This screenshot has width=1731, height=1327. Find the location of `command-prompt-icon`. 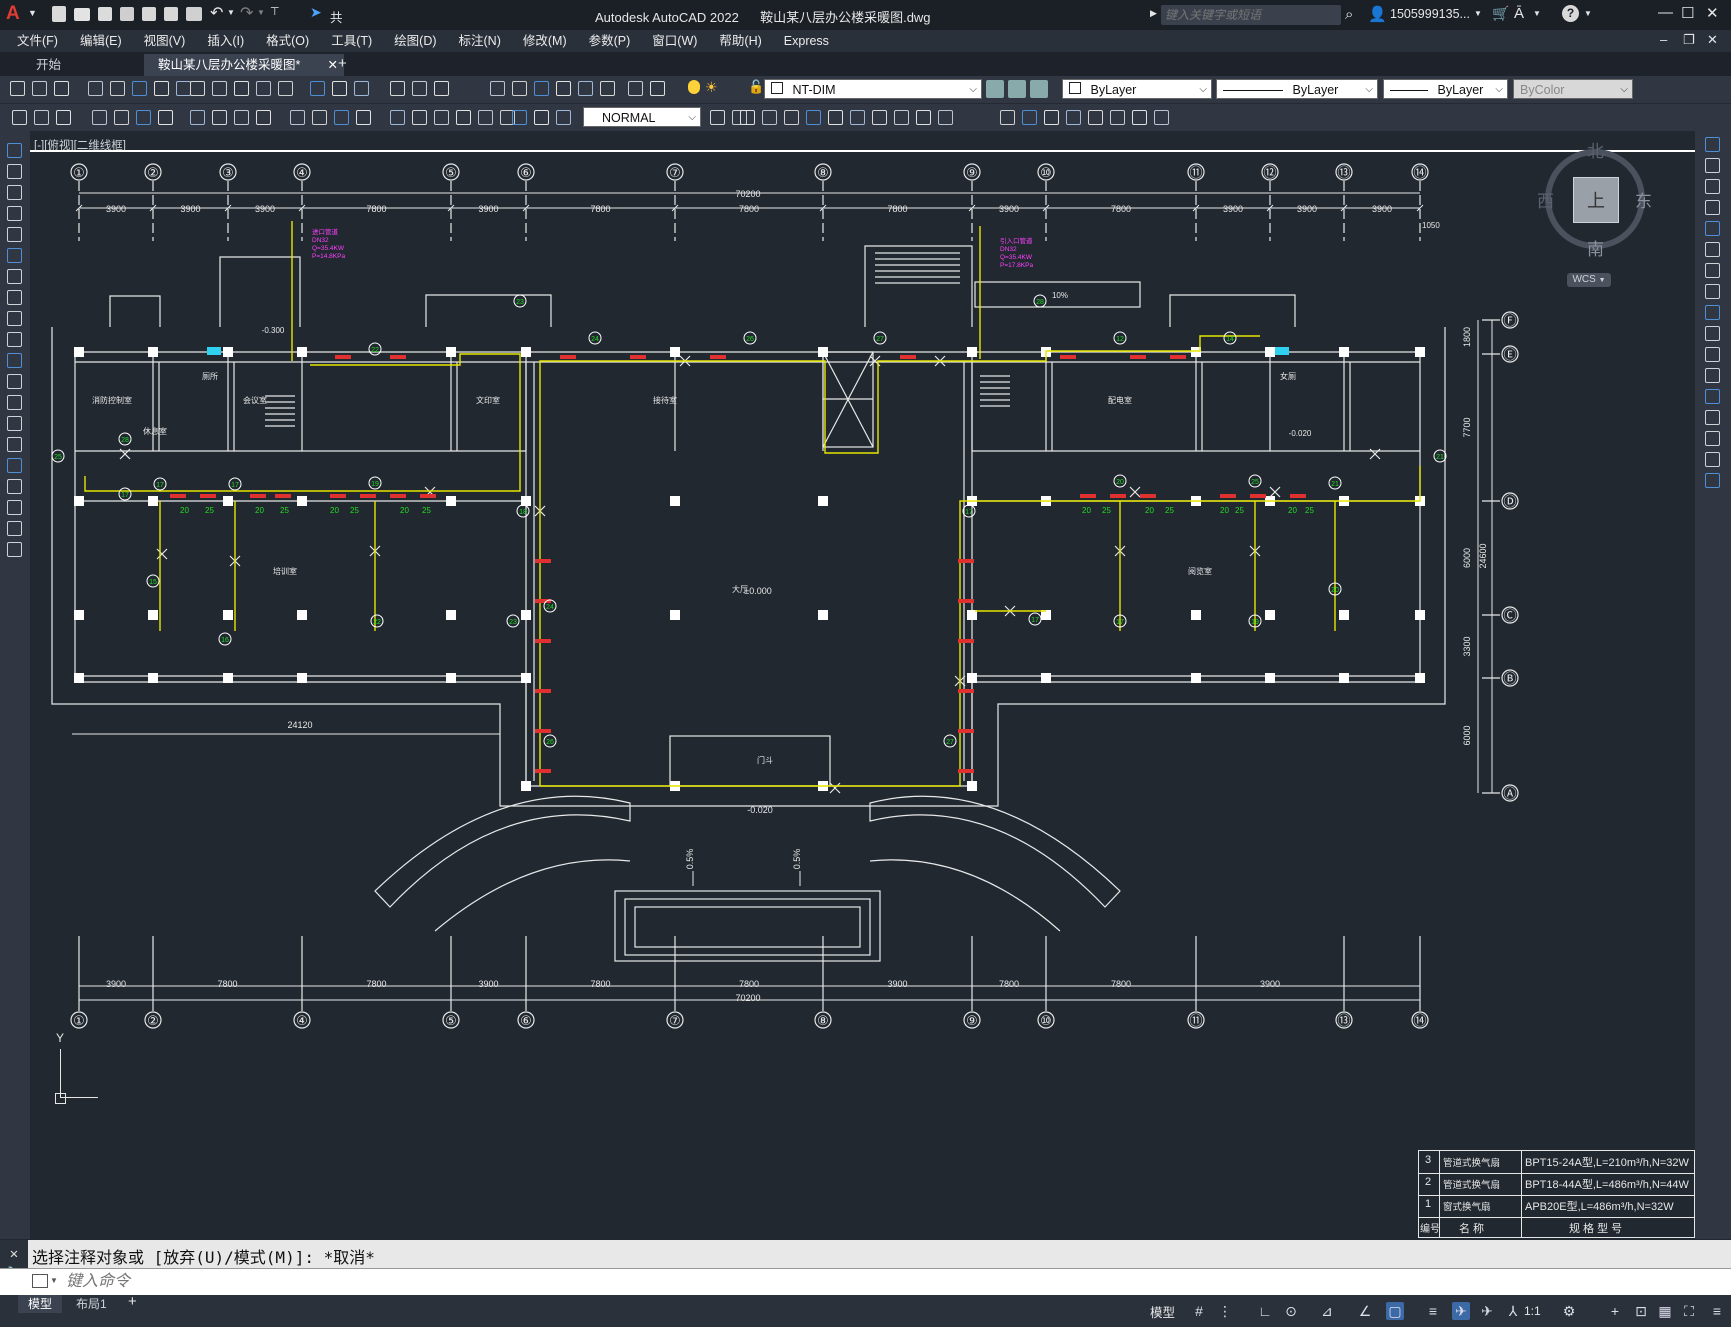

command-prompt-icon is located at coordinates (40, 1281).